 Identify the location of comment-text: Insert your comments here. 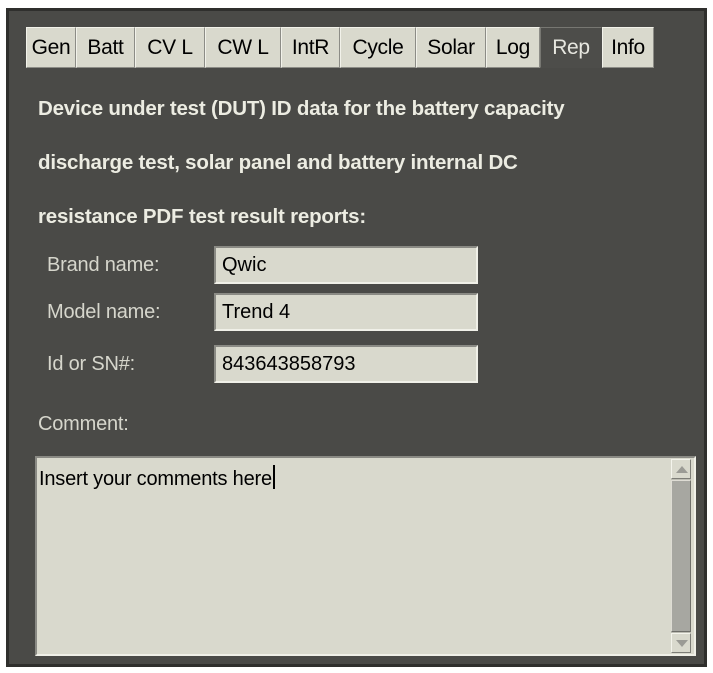
(155, 479).